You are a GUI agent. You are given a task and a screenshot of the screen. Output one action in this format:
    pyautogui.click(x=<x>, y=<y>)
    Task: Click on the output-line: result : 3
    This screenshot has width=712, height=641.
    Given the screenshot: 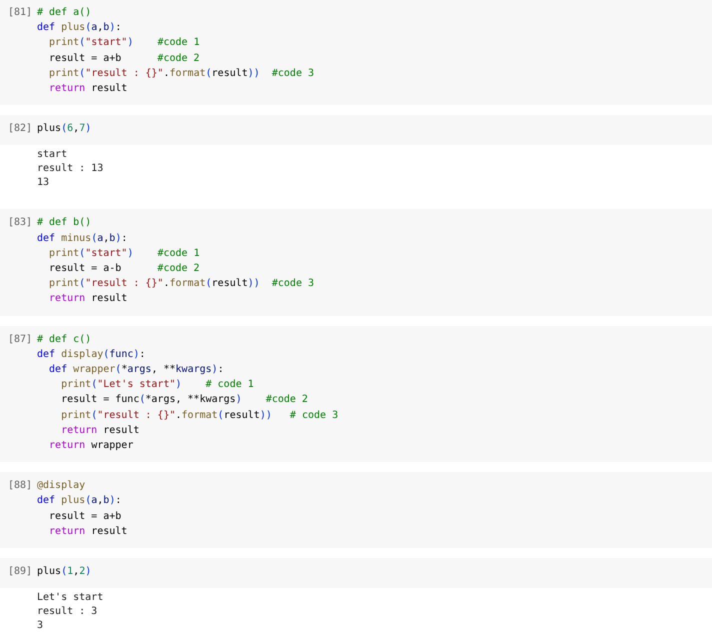 What is the action you would take?
    pyautogui.click(x=67, y=612)
    